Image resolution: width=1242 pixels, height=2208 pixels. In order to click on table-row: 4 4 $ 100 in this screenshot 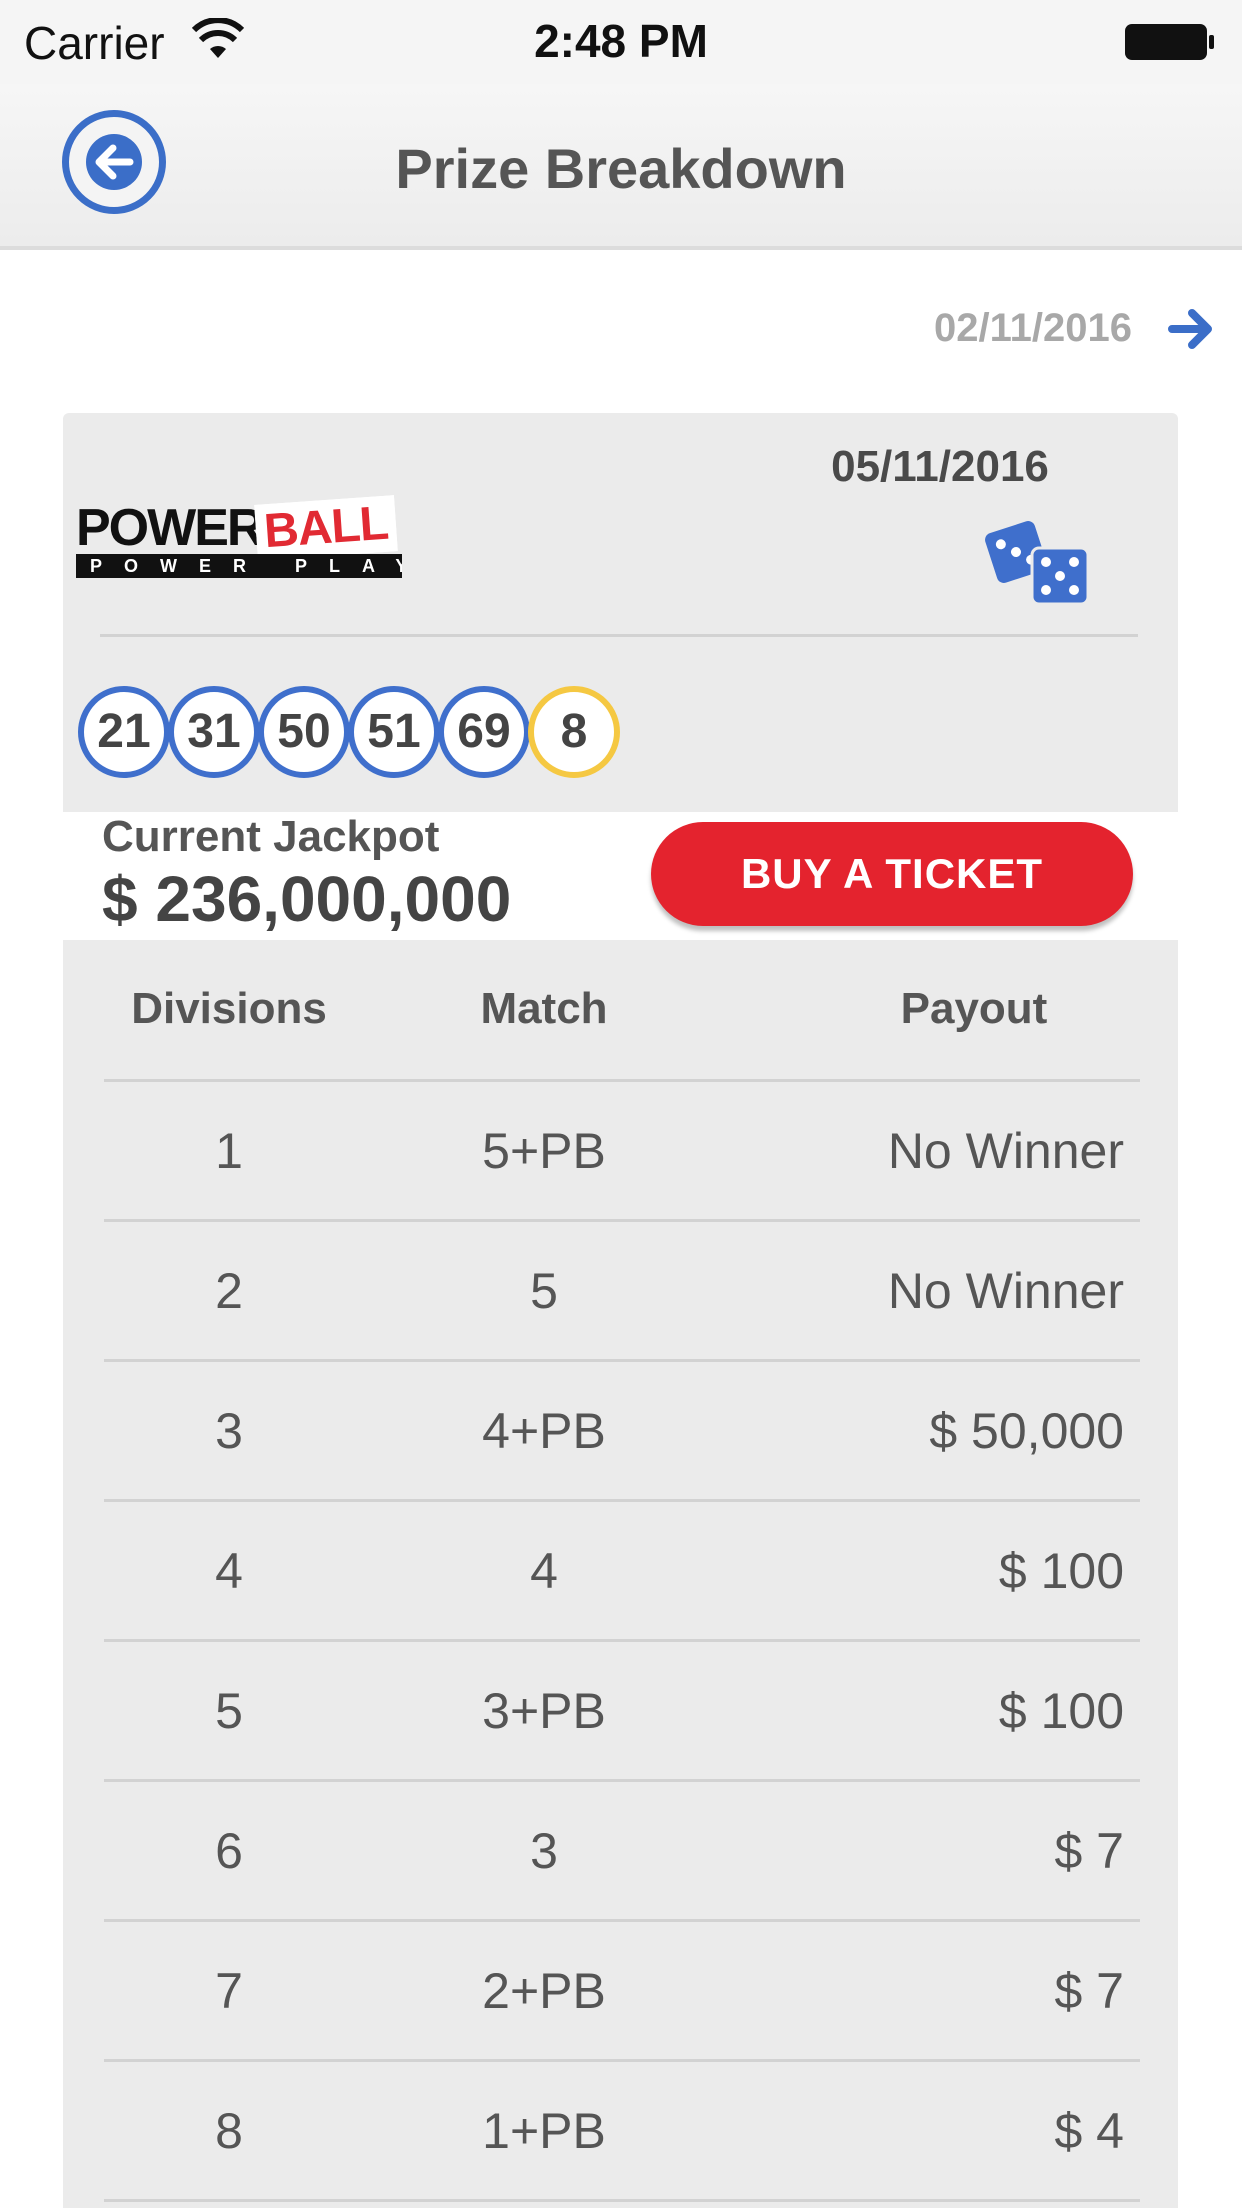, I will do `click(622, 1572)`.